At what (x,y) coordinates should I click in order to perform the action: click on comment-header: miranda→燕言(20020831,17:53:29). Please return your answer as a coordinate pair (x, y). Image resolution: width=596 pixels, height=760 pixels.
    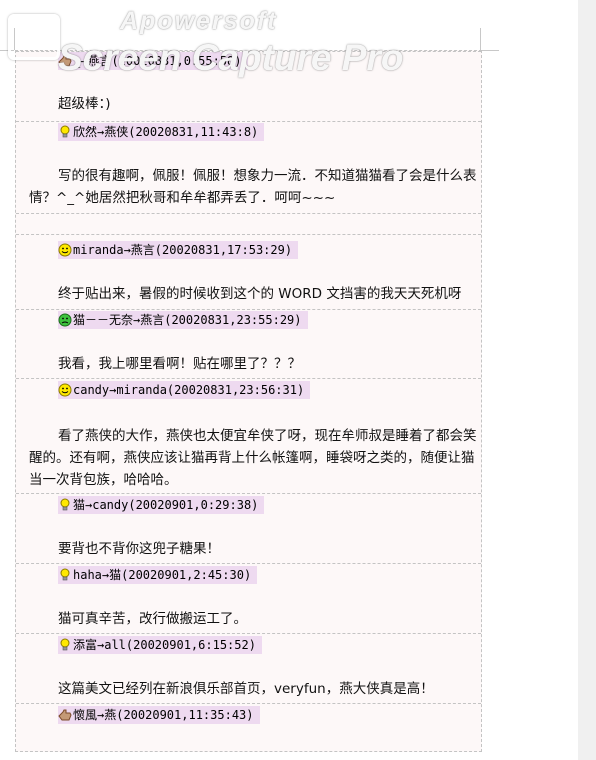
    Looking at the image, I should click on (178, 250).